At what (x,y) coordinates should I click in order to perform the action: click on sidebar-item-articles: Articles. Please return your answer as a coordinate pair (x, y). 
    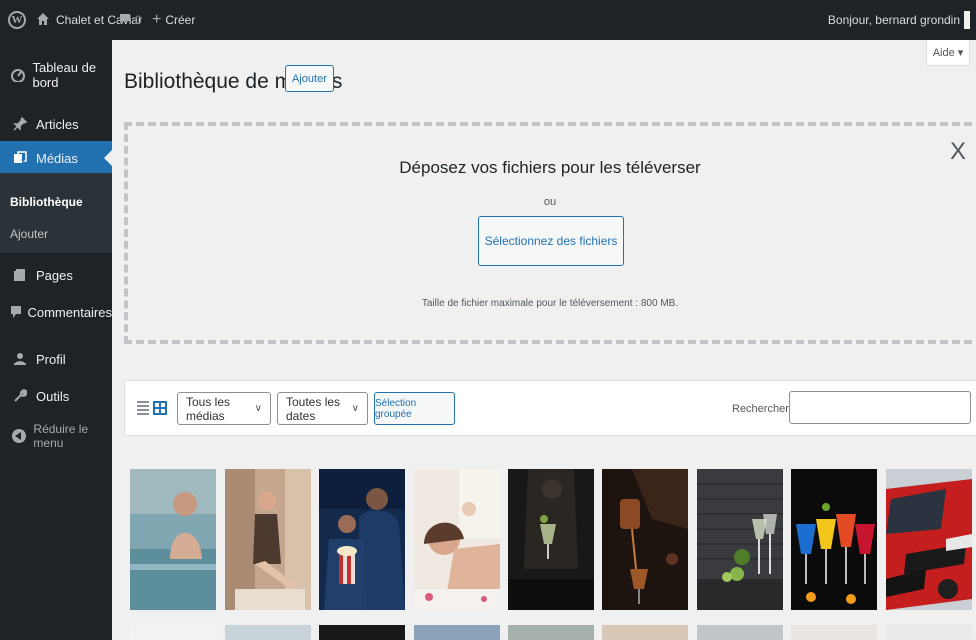
    Looking at the image, I should click on (56, 124).